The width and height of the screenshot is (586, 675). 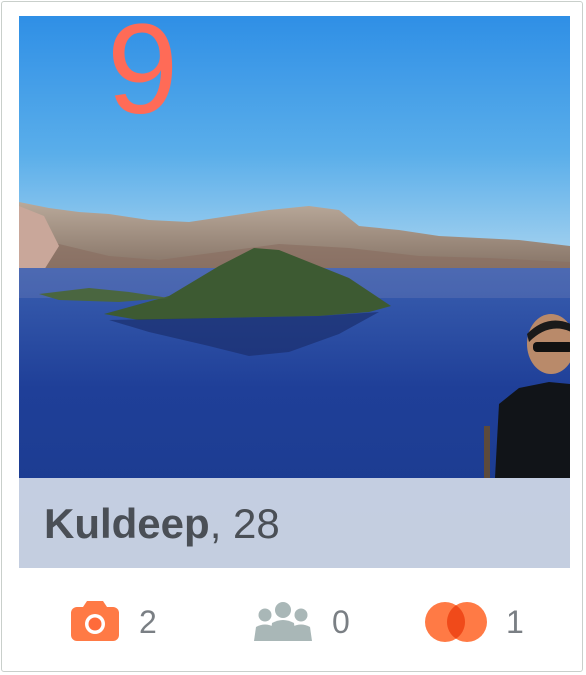 What do you see at coordinates (294, 523) in the screenshot?
I see `name-bar: Kuldeep, 28` at bounding box center [294, 523].